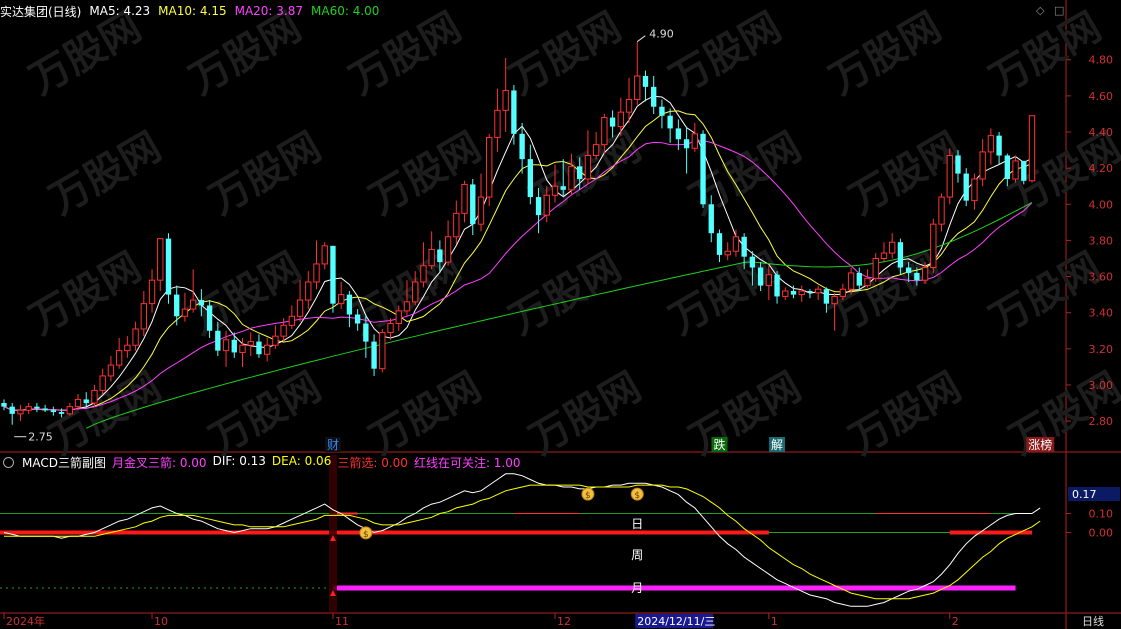 This screenshot has width=1121, height=629. I want to click on money-bag-icon-glyph: $, so click(366, 535).